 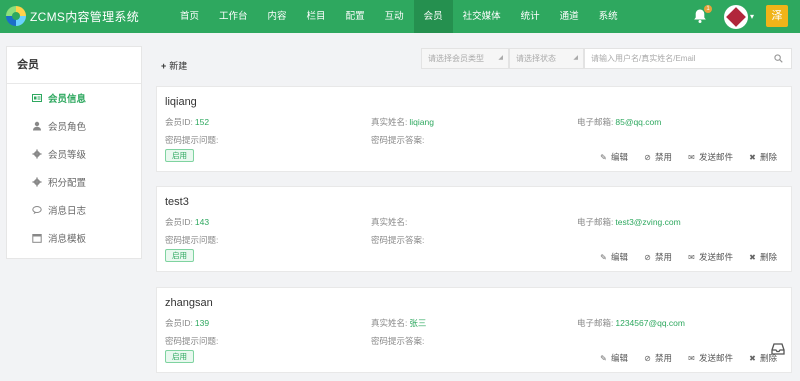 I want to click on user-chip: 泽, so click(x=777, y=16).